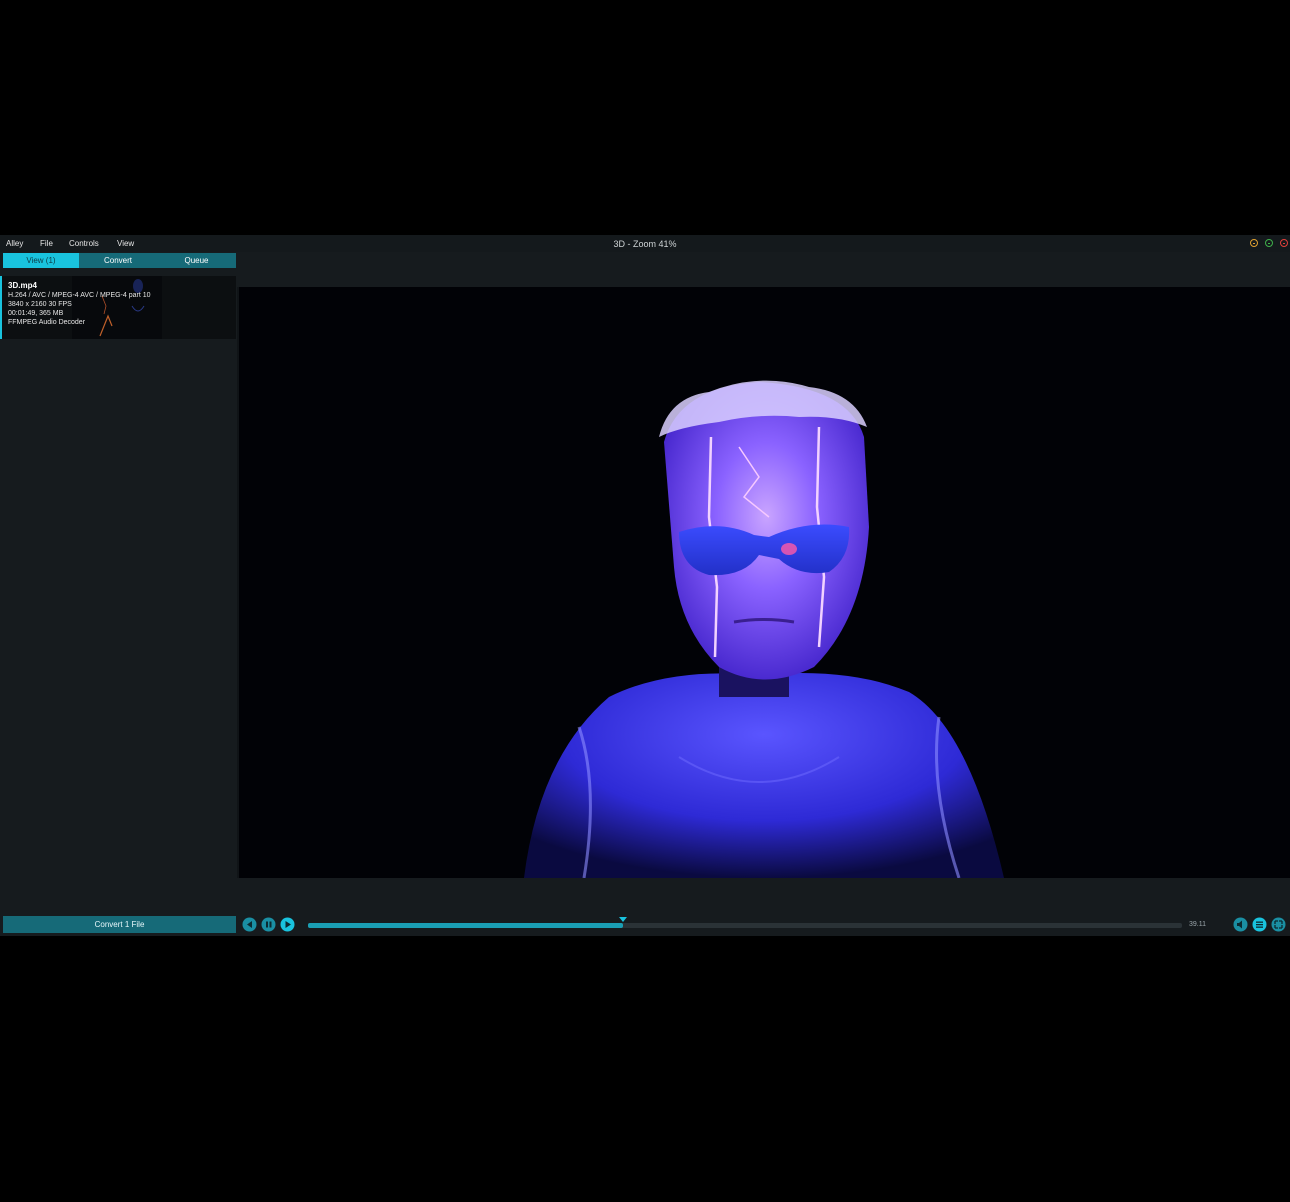 Image resolution: width=1290 pixels, height=1202 pixels. What do you see at coordinates (763, 270) in the screenshot?
I see `toolbar-area` at bounding box center [763, 270].